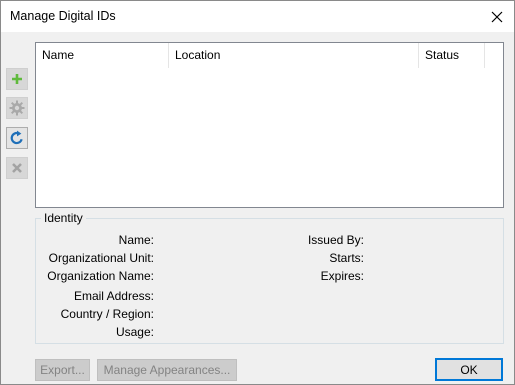 The height and width of the screenshot is (385, 515). Describe the element at coordinates (136, 240) in the screenshot. I see `name-label: Name:` at that location.